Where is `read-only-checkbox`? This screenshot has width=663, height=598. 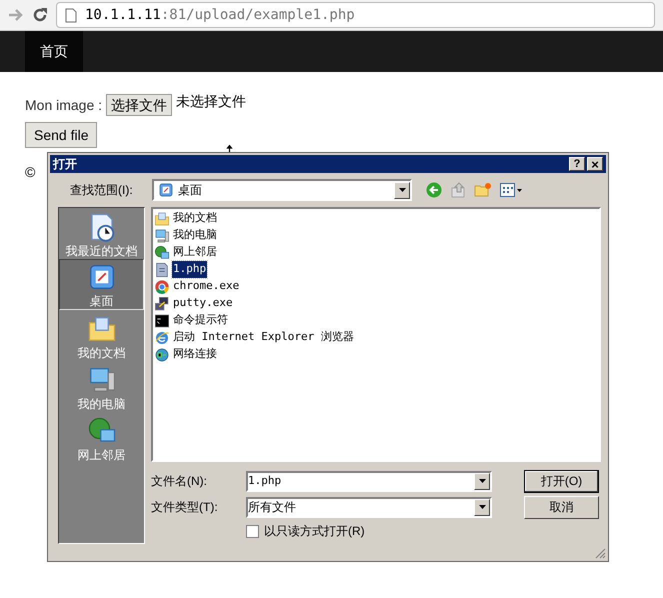 read-only-checkbox is located at coordinates (252, 531).